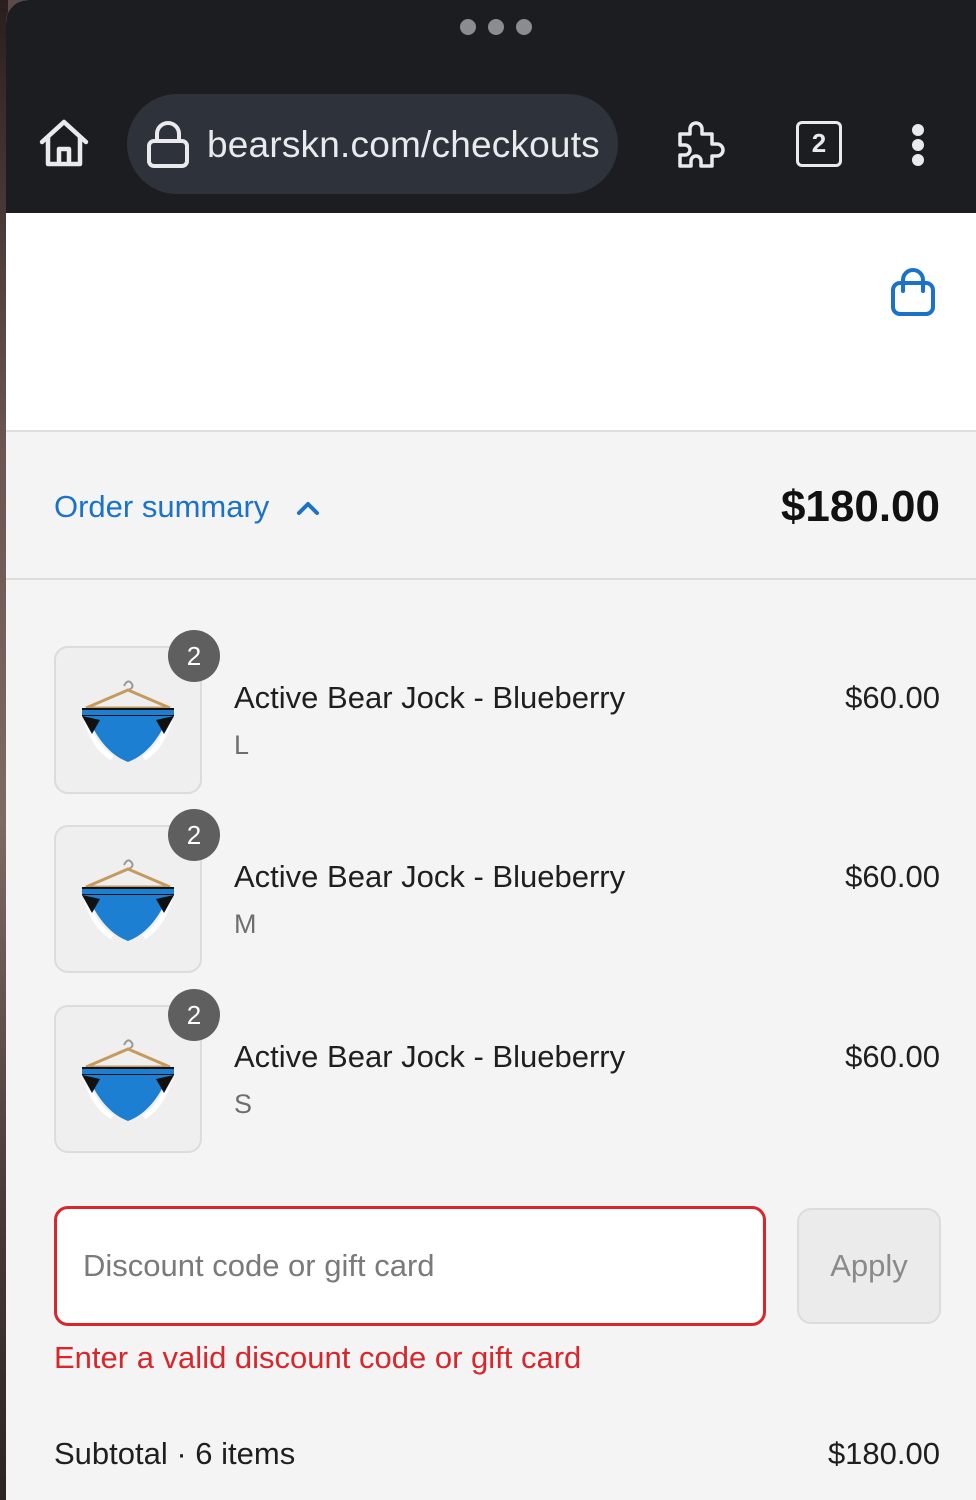 This screenshot has height=1500, width=976. What do you see at coordinates (308, 508) in the screenshot?
I see `chevron-up-icon` at bounding box center [308, 508].